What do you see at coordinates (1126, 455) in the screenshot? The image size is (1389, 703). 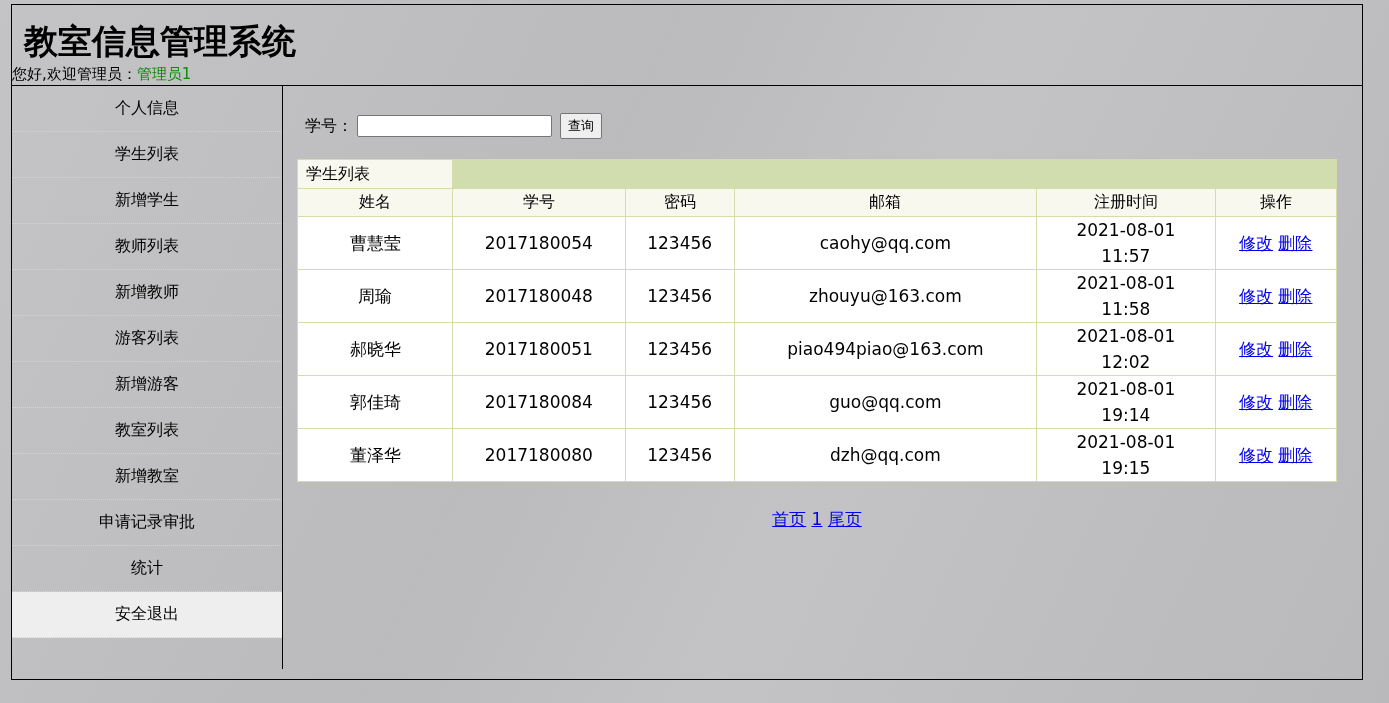 I see `table-cell-text: 2021-08-01 19:15` at bounding box center [1126, 455].